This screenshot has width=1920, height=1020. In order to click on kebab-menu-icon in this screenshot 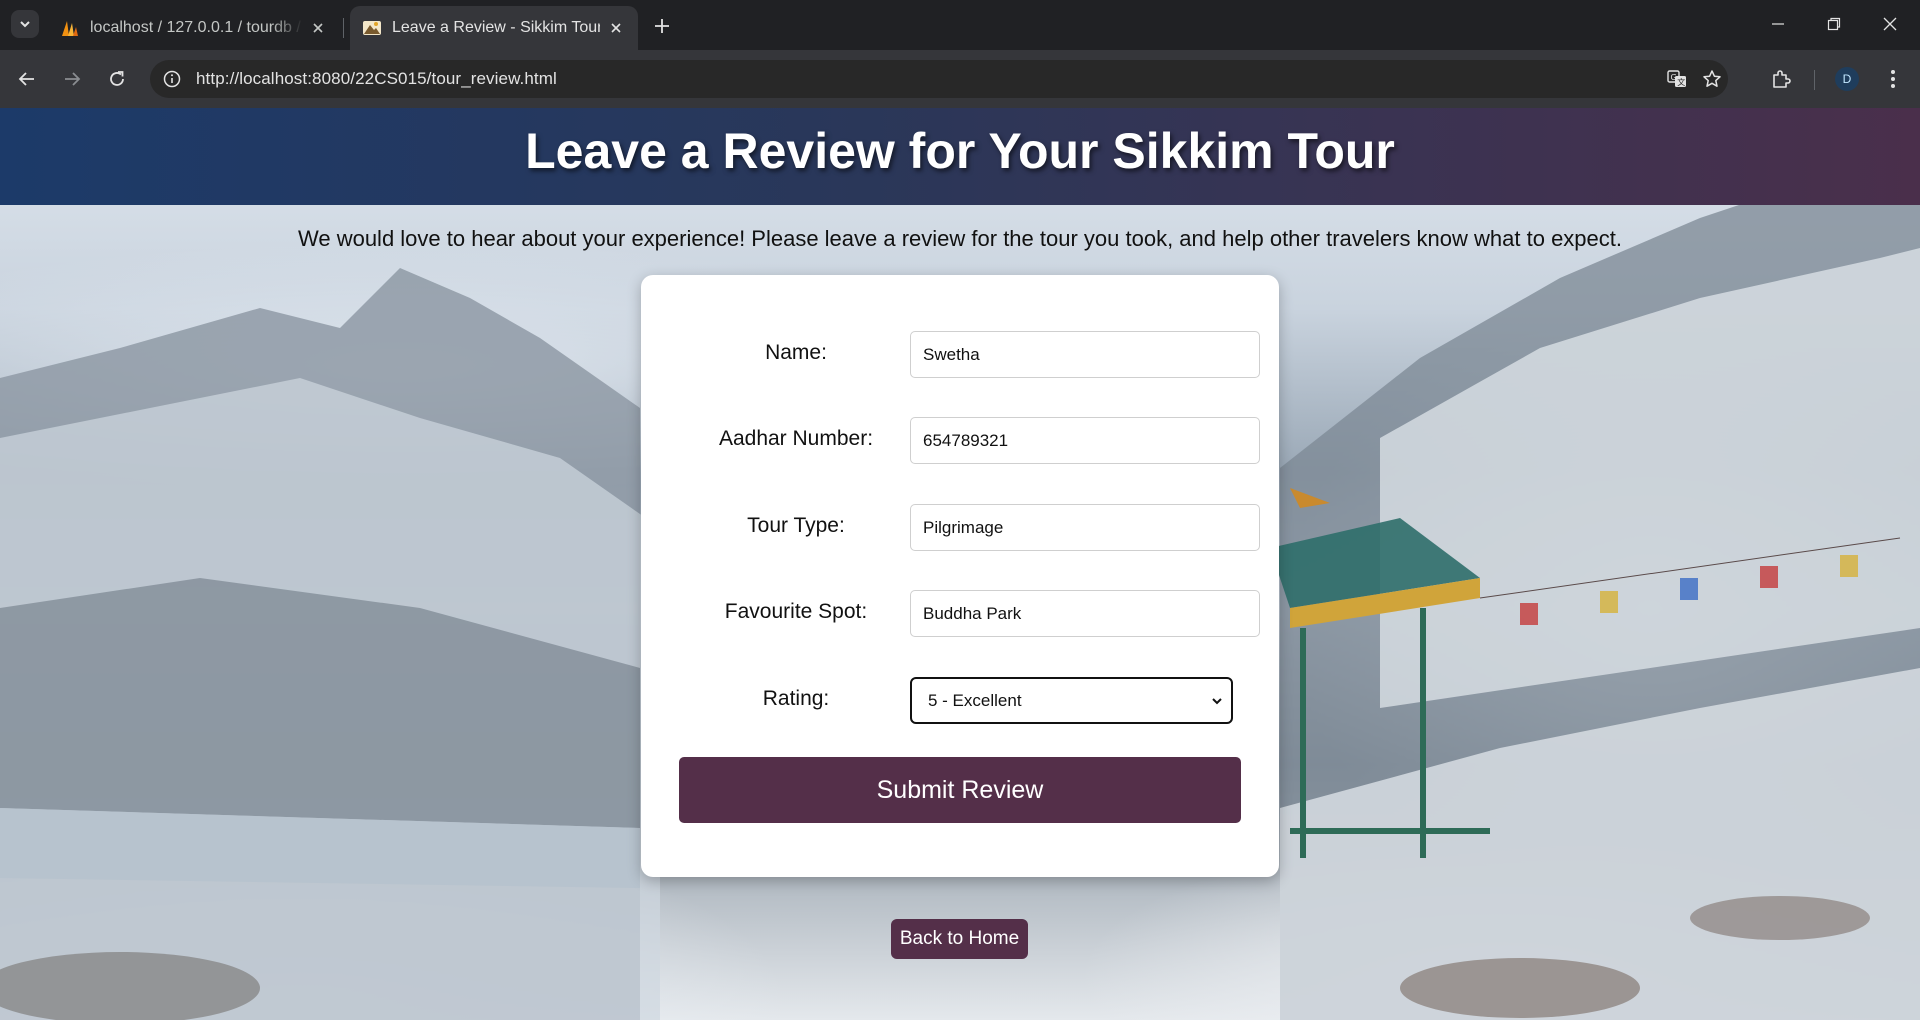, I will do `click(1893, 79)`.